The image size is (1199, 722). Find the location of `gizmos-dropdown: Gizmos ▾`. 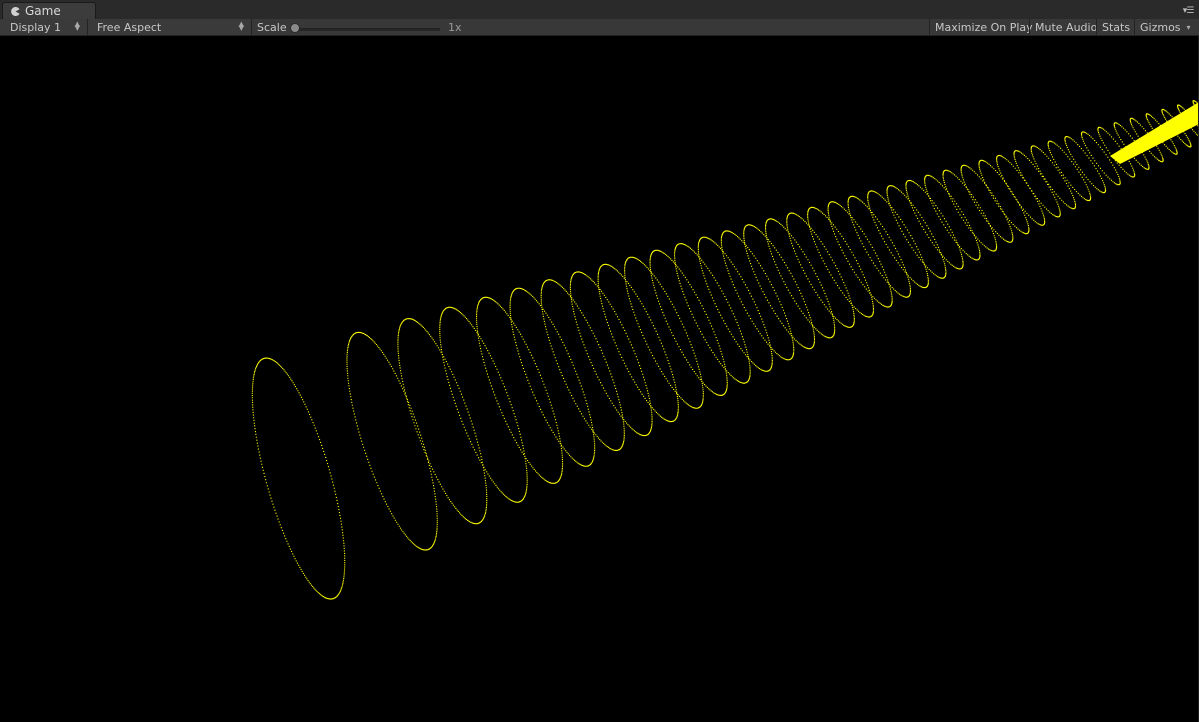

gizmos-dropdown: Gizmos ▾ is located at coordinates (1166, 27).